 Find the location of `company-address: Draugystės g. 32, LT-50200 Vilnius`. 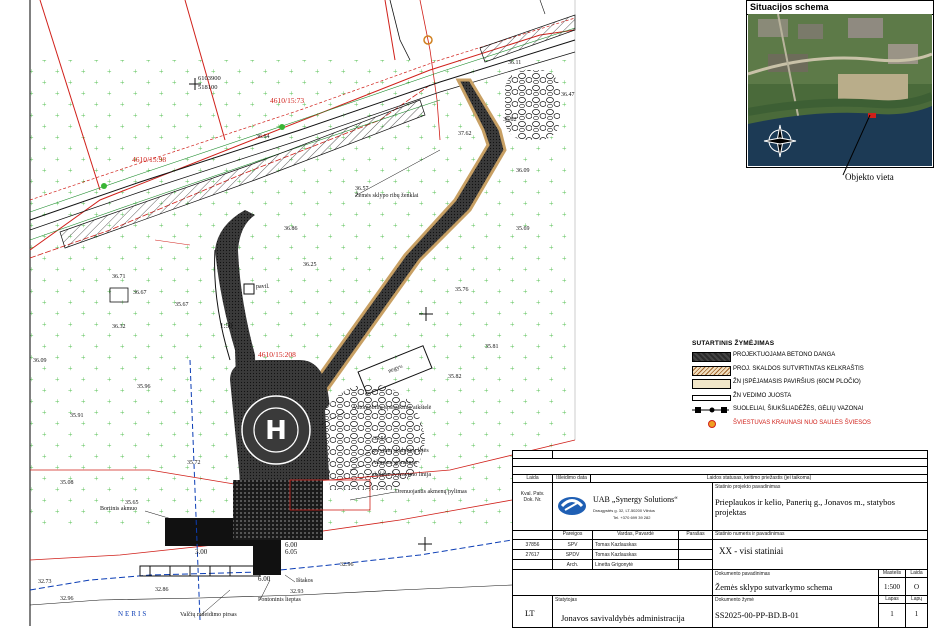

company-address: Draugystės g. 32, LT-50200 Vilnius is located at coordinates (624, 510).